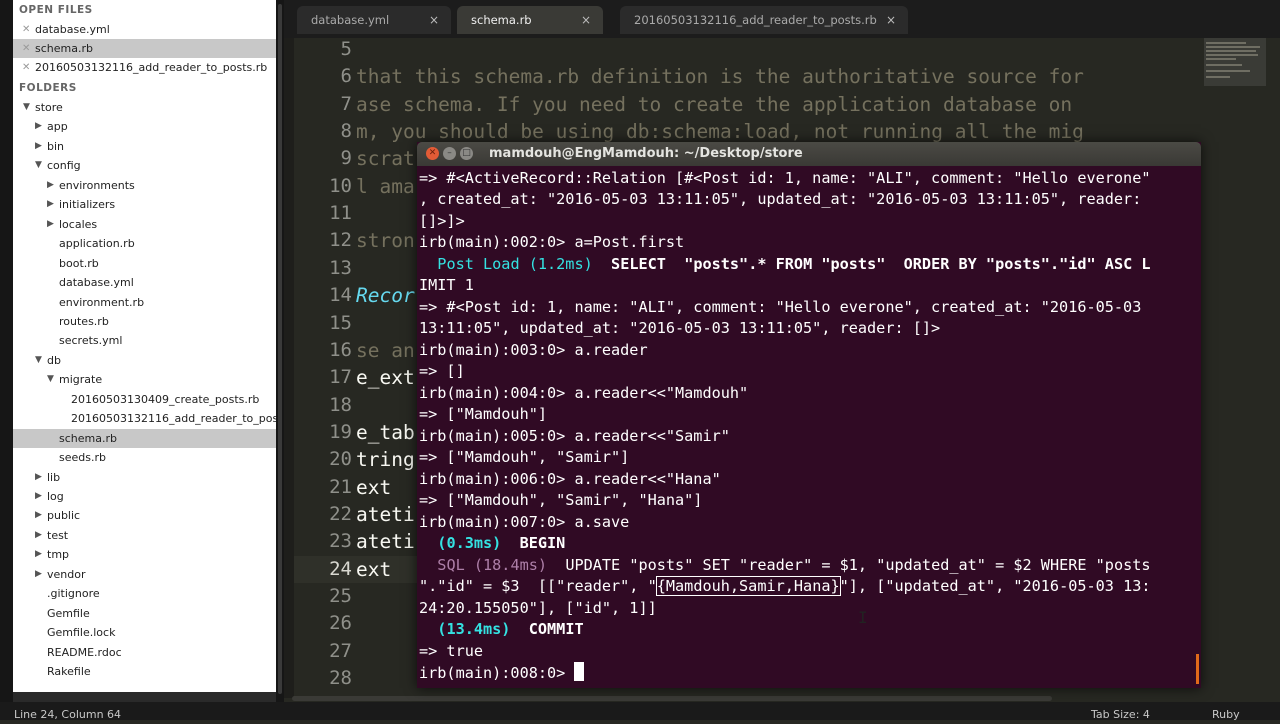 This screenshot has height=724, width=1280. I want to click on sidebar-scrollbar, so click(280, 349).